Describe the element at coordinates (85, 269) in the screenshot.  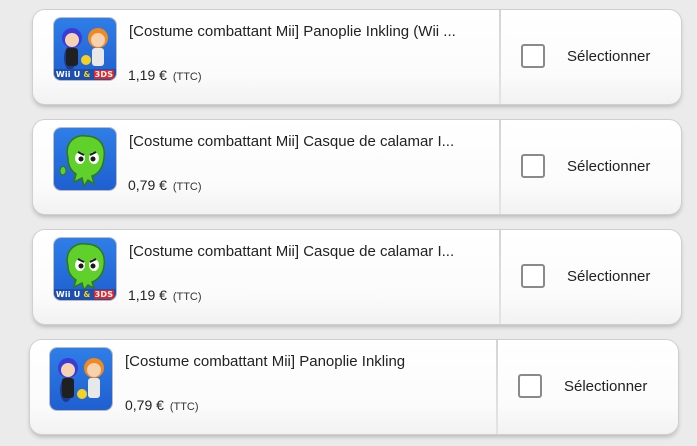
I see `squid-hat-icon: Wii U & 3DS` at that location.